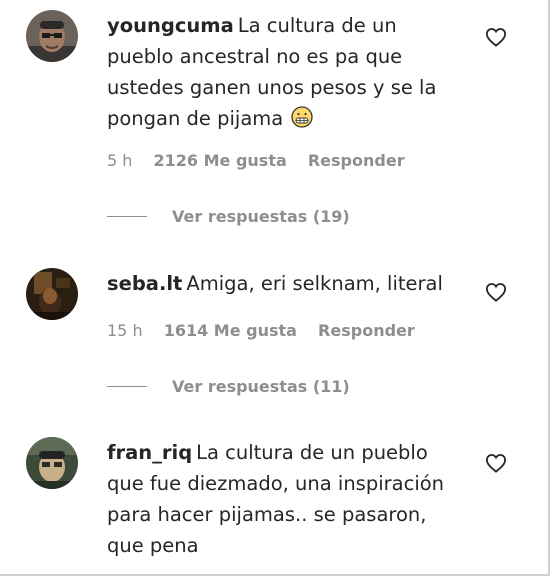  Describe the element at coordinates (220, 160) in the screenshot. I see `comment-likes: 2126 Me gusta` at that location.